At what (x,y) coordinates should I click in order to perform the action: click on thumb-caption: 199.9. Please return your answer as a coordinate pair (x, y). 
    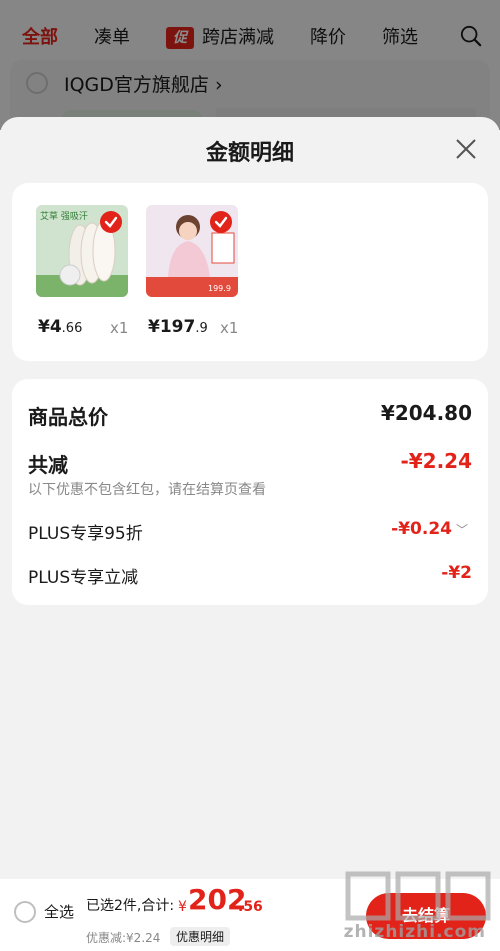
    Looking at the image, I should click on (219, 288).